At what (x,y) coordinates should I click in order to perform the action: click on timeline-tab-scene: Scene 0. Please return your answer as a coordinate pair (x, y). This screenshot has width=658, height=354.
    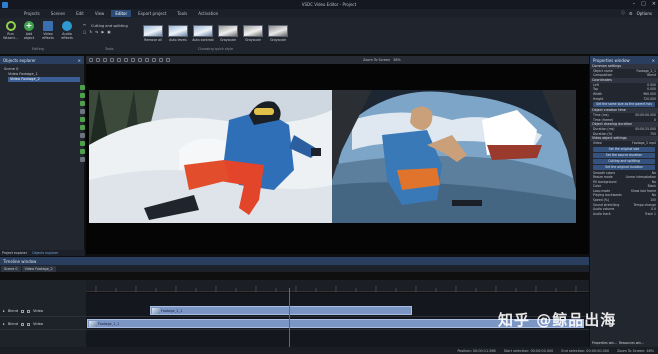
    Looking at the image, I should click on (11, 268).